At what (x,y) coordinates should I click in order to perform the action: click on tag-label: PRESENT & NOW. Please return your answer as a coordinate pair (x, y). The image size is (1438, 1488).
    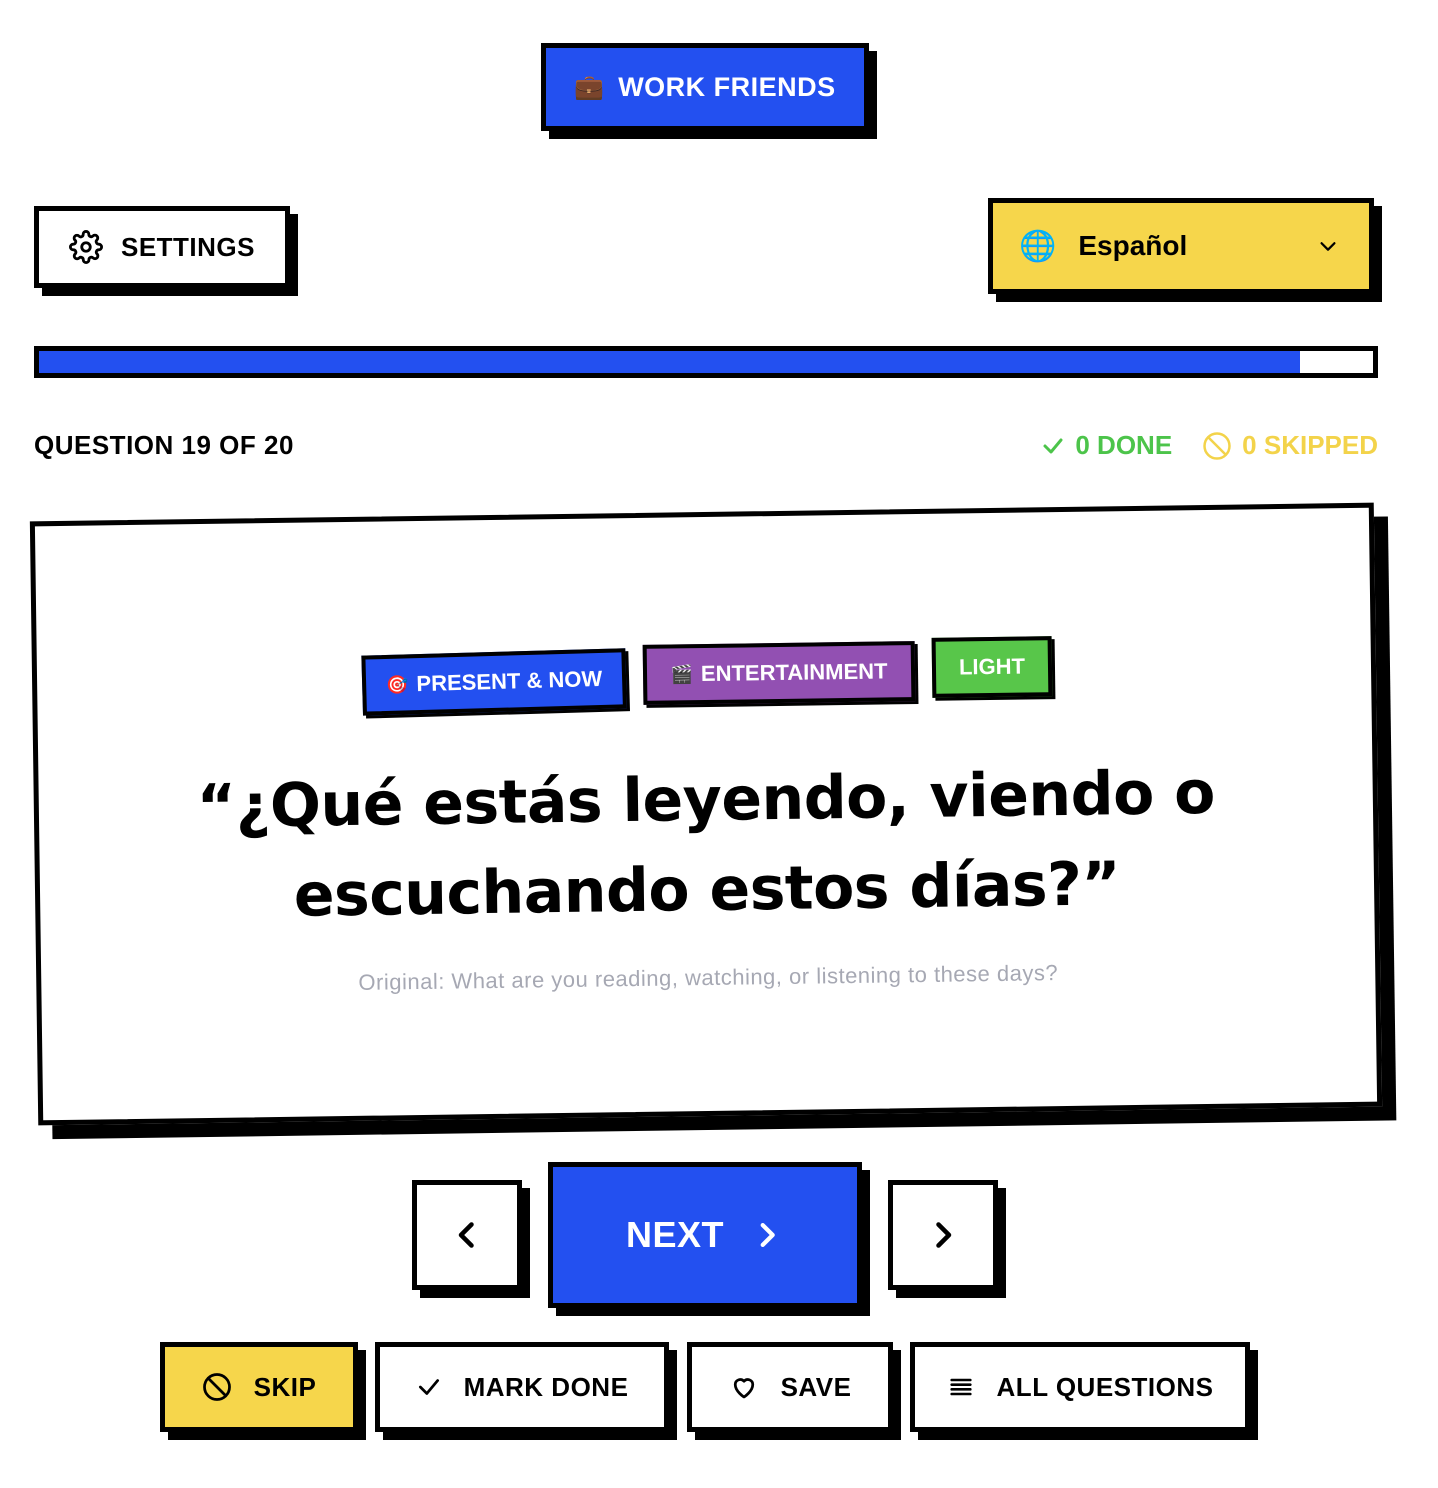
    Looking at the image, I should click on (509, 681).